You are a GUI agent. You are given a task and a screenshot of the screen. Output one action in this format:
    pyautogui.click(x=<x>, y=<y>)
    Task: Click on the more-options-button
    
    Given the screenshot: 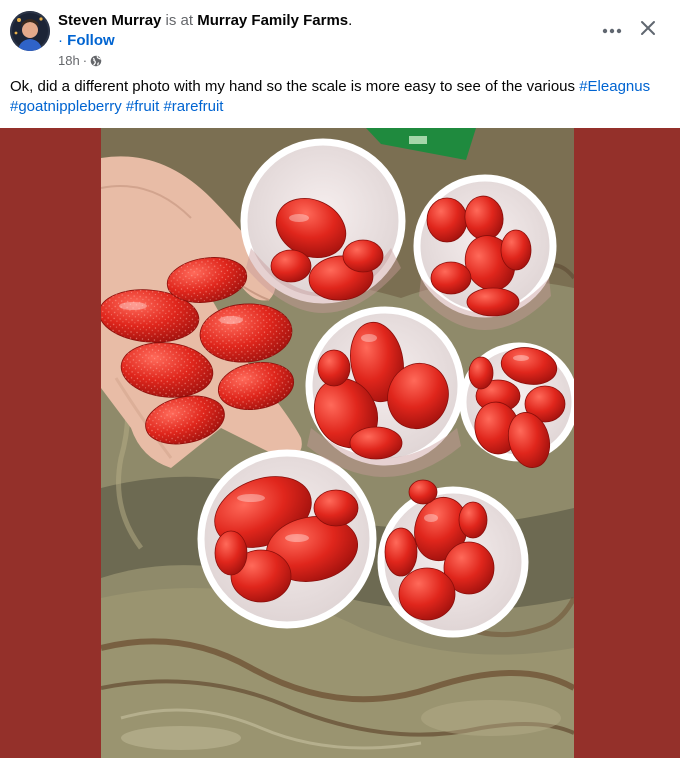 What is the action you would take?
    pyautogui.click(x=612, y=30)
    